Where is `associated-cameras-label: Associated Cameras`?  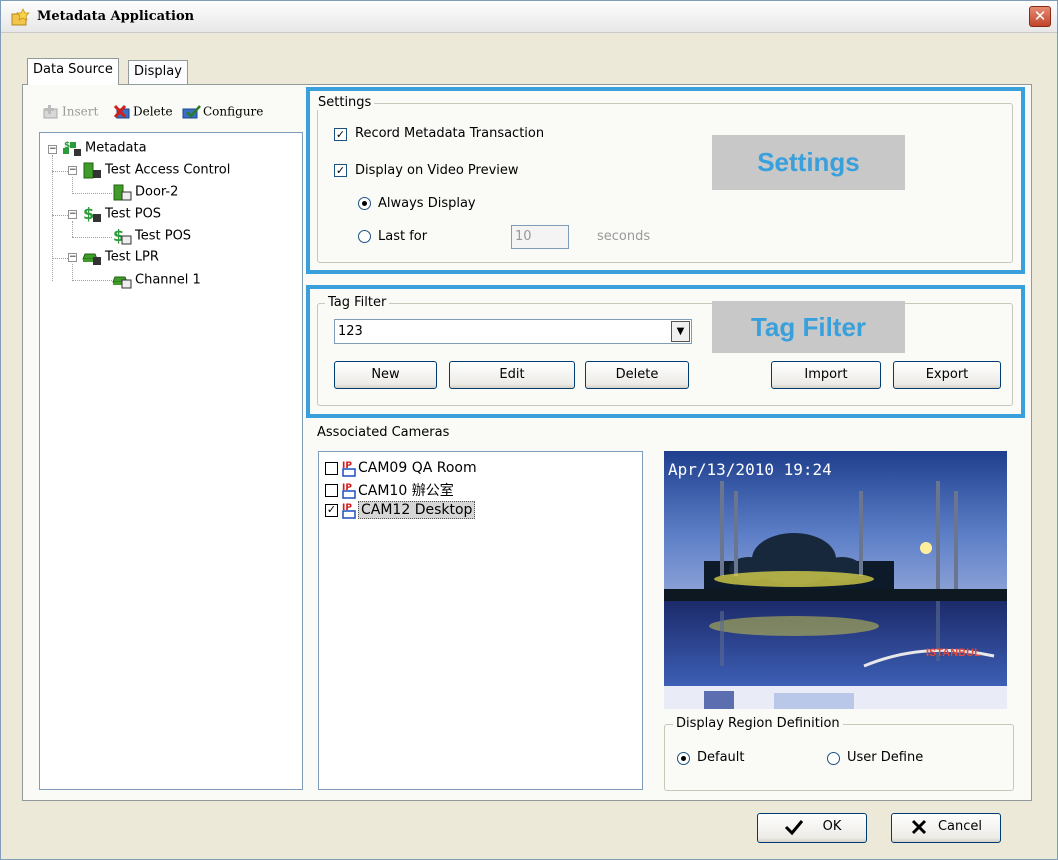
associated-cameras-label: Associated Cameras is located at coordinates (383, 432).